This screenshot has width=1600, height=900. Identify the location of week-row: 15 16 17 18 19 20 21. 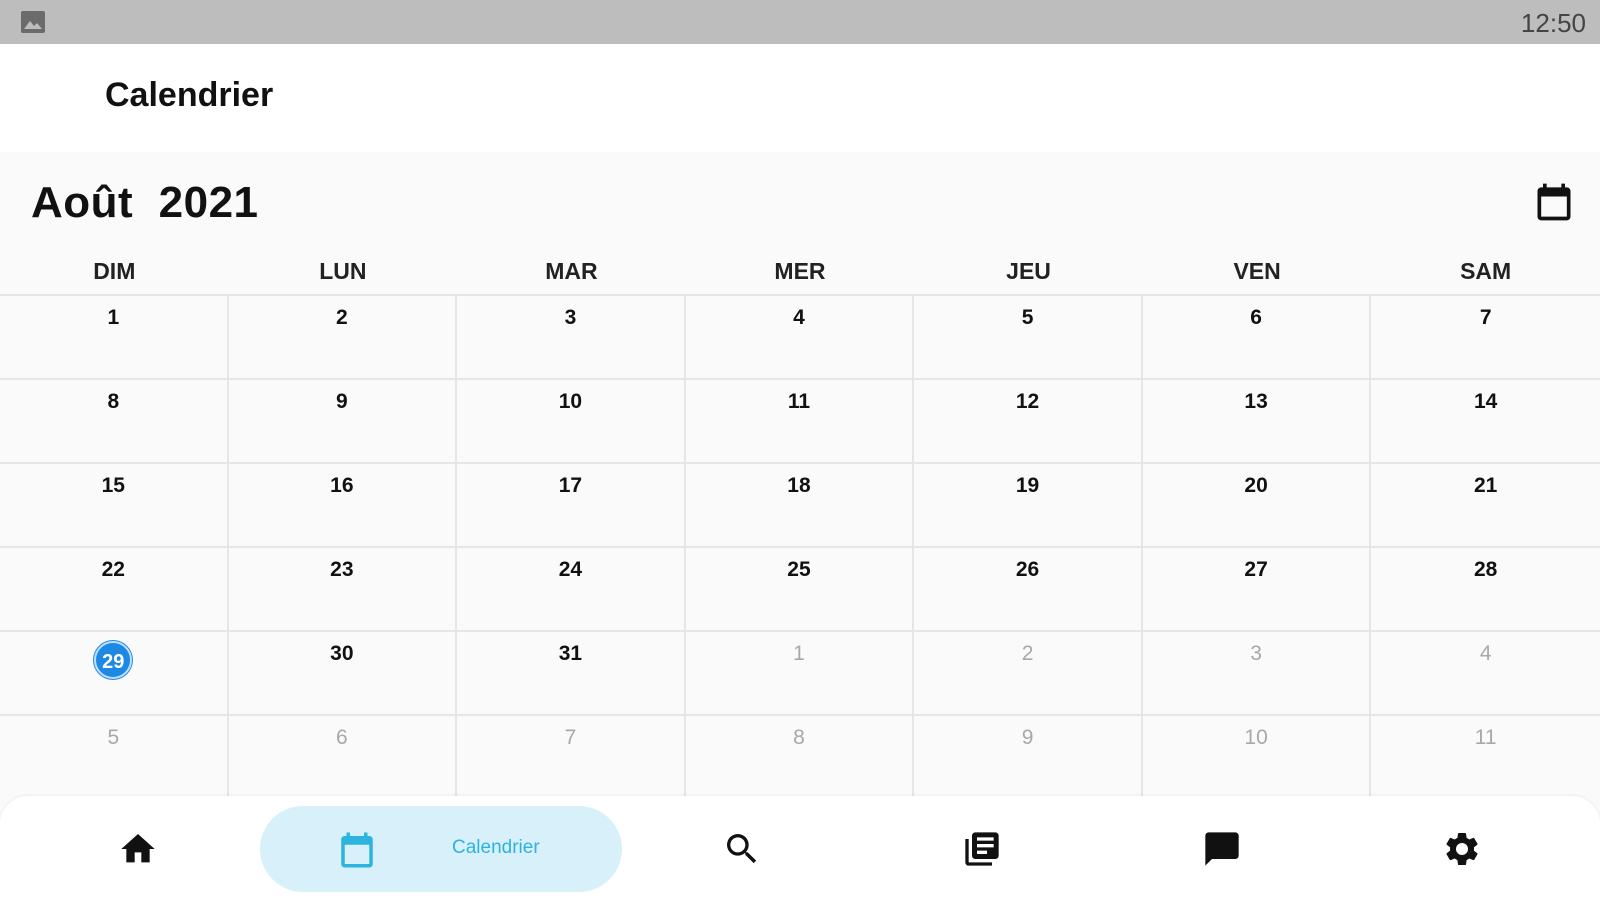
(800, 506).